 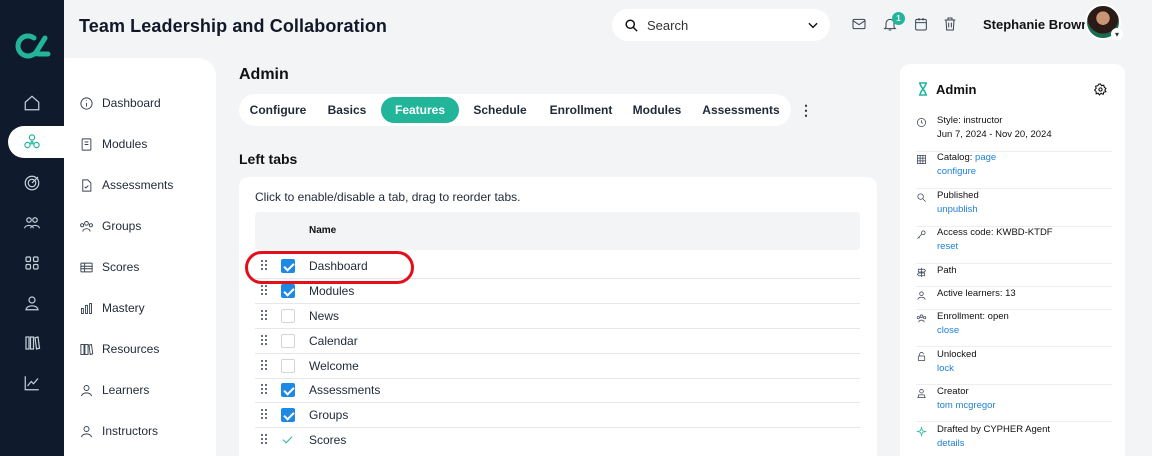 I want to click on sparkle-icon, so click(x=921, y=431).